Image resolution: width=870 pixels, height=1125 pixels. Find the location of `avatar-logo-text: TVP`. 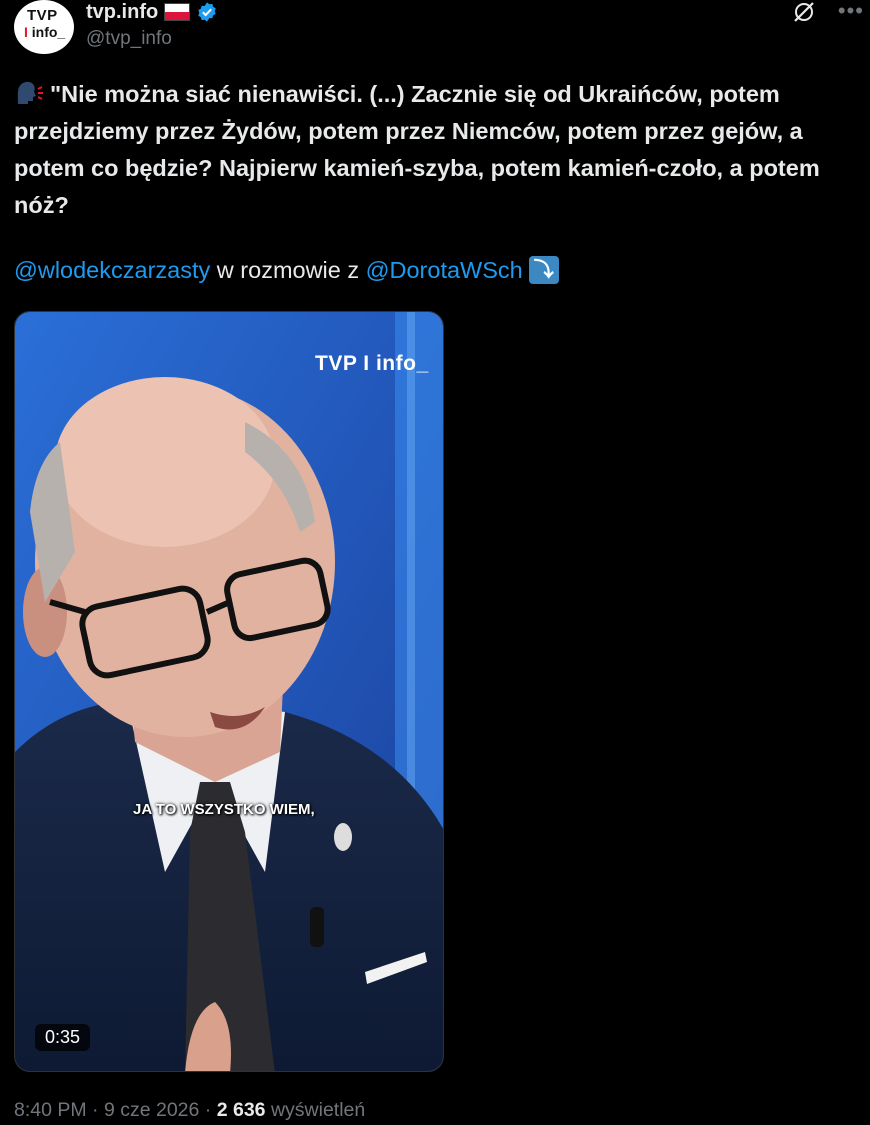

avatar-logo-text: TVP is located at coordinates (42, 15).